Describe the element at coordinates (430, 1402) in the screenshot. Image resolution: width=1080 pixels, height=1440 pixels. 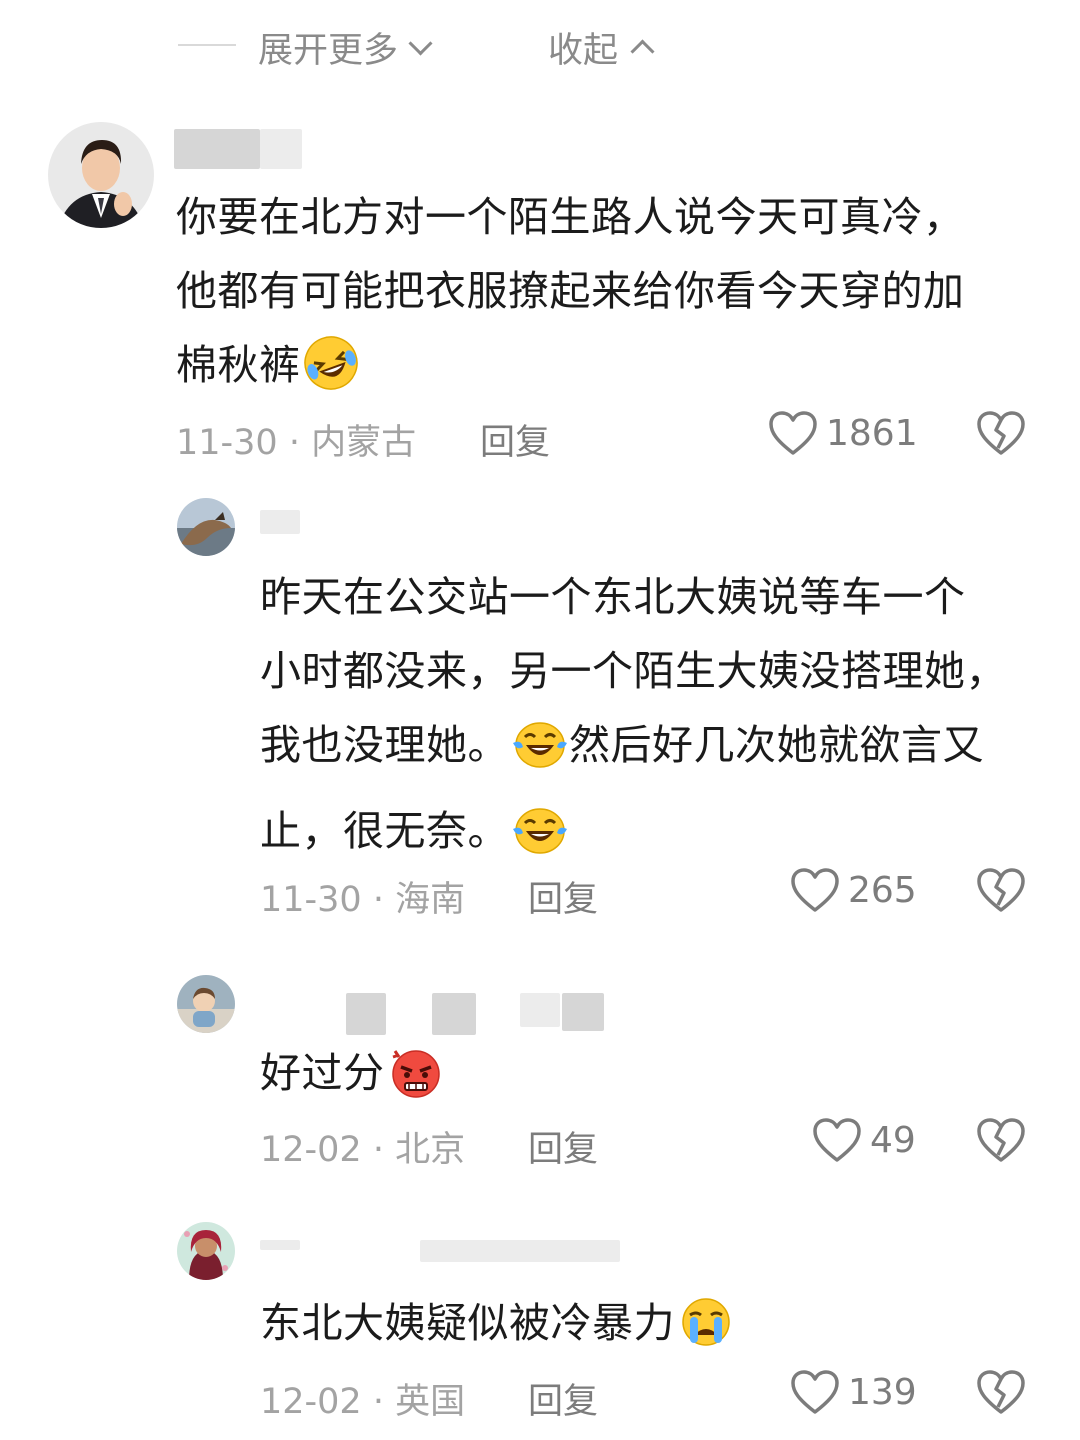
I see `comment-location: 英国` at that location.